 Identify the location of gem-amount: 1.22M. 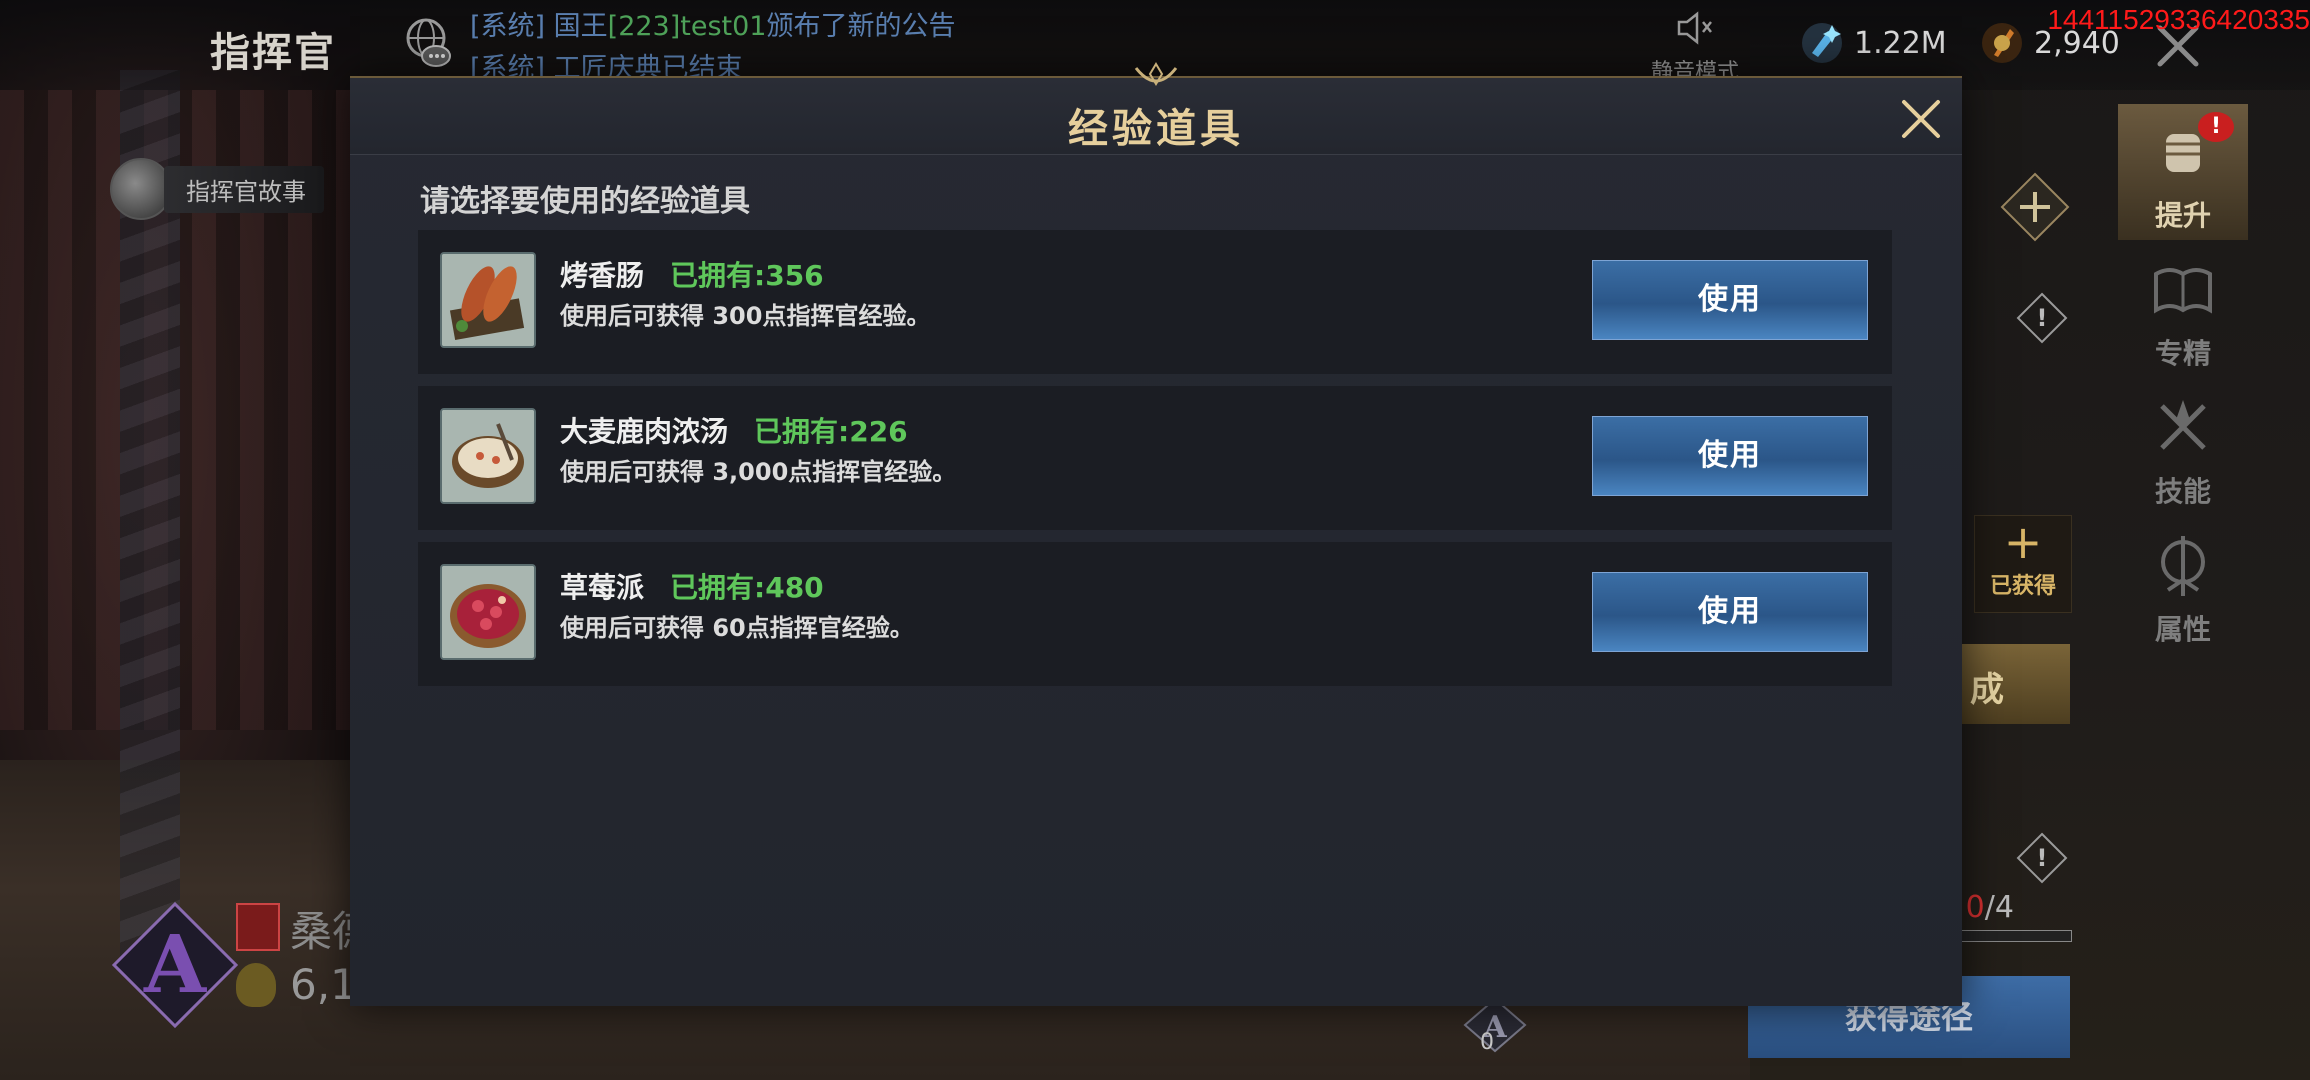
(1900, 43).